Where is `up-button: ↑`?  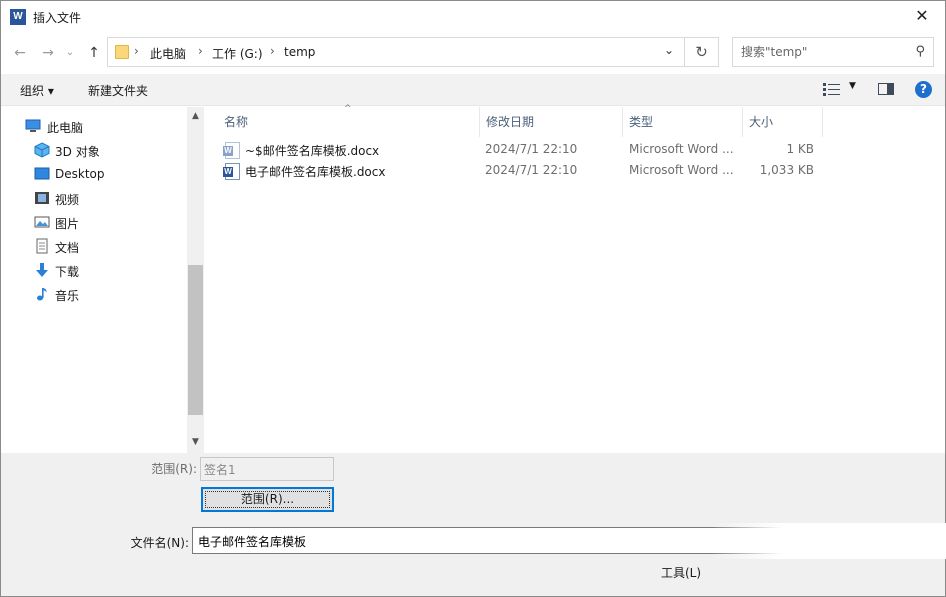
up-button: ↑ is located at coordinates (94, 53).